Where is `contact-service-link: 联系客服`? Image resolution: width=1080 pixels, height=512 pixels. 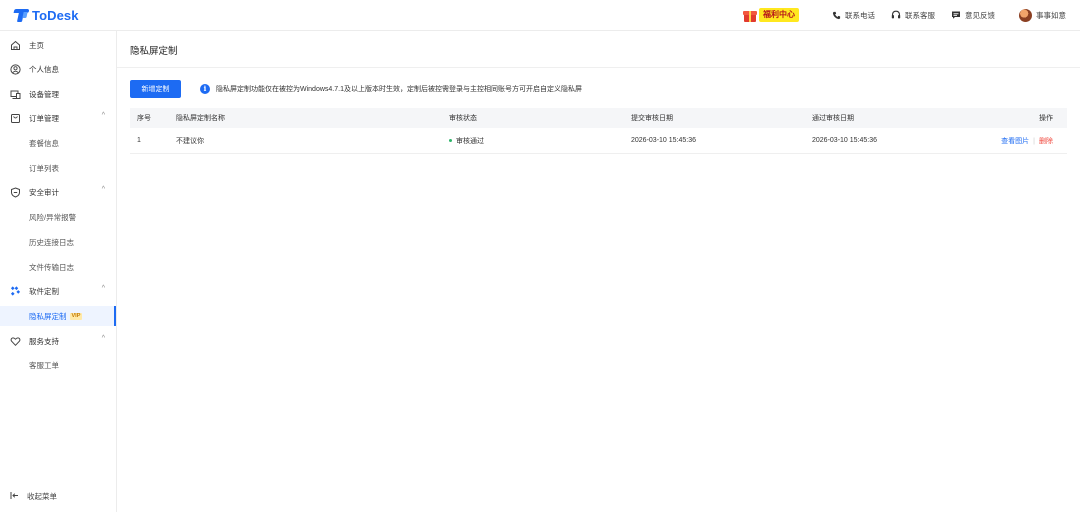 contact-service-link: 联系客服 is located at coordinates (913, 15).